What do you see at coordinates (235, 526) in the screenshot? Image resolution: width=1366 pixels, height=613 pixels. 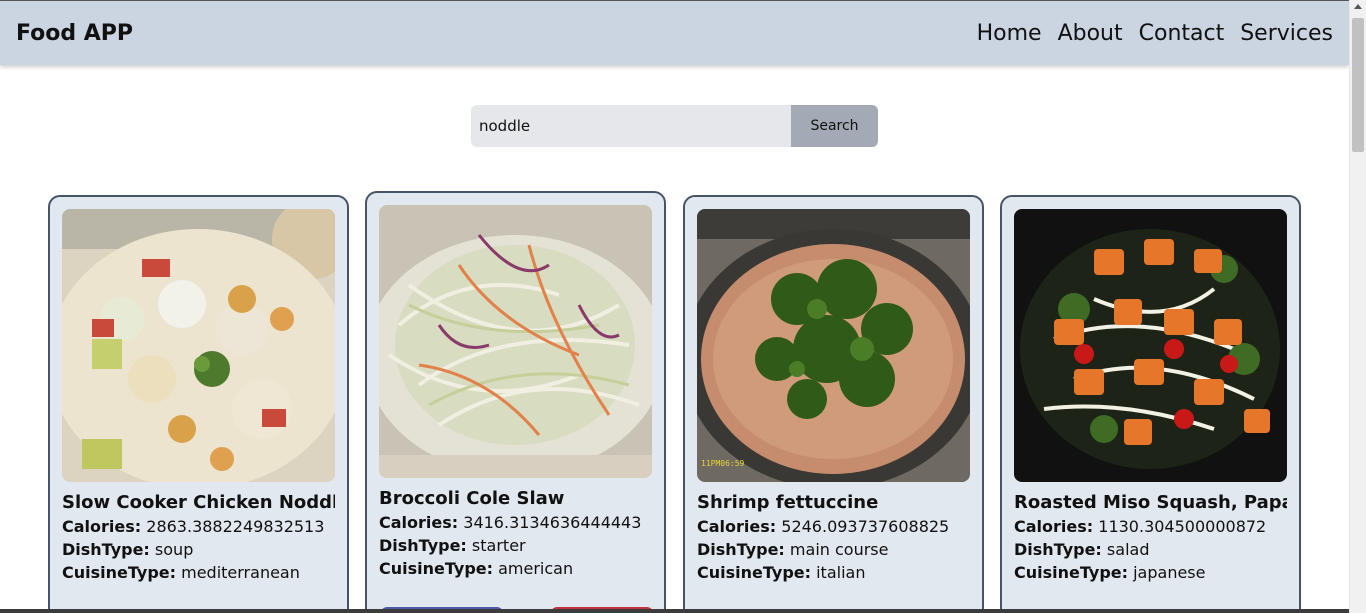 I see `calories-value: 2863.3882249832513` at bounding box center [235, 526].